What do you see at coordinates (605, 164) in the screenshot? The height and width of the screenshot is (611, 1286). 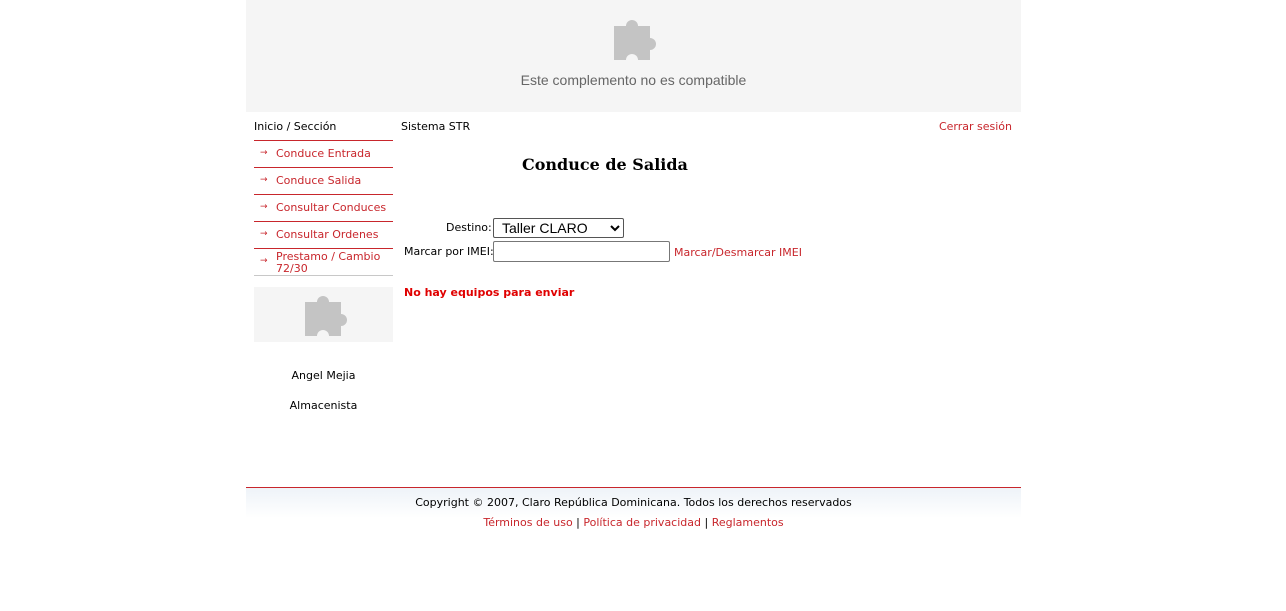 I see `page-title: Conduce de Salida` at bounding box center [605, 164].